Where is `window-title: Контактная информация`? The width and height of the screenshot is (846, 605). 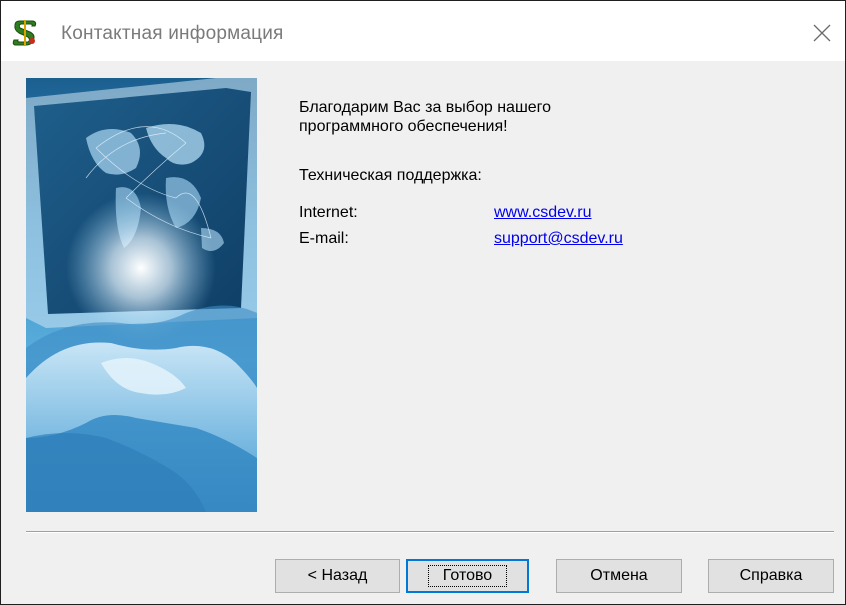
window-title: Контактная информация is located at coordinates (172, 33).